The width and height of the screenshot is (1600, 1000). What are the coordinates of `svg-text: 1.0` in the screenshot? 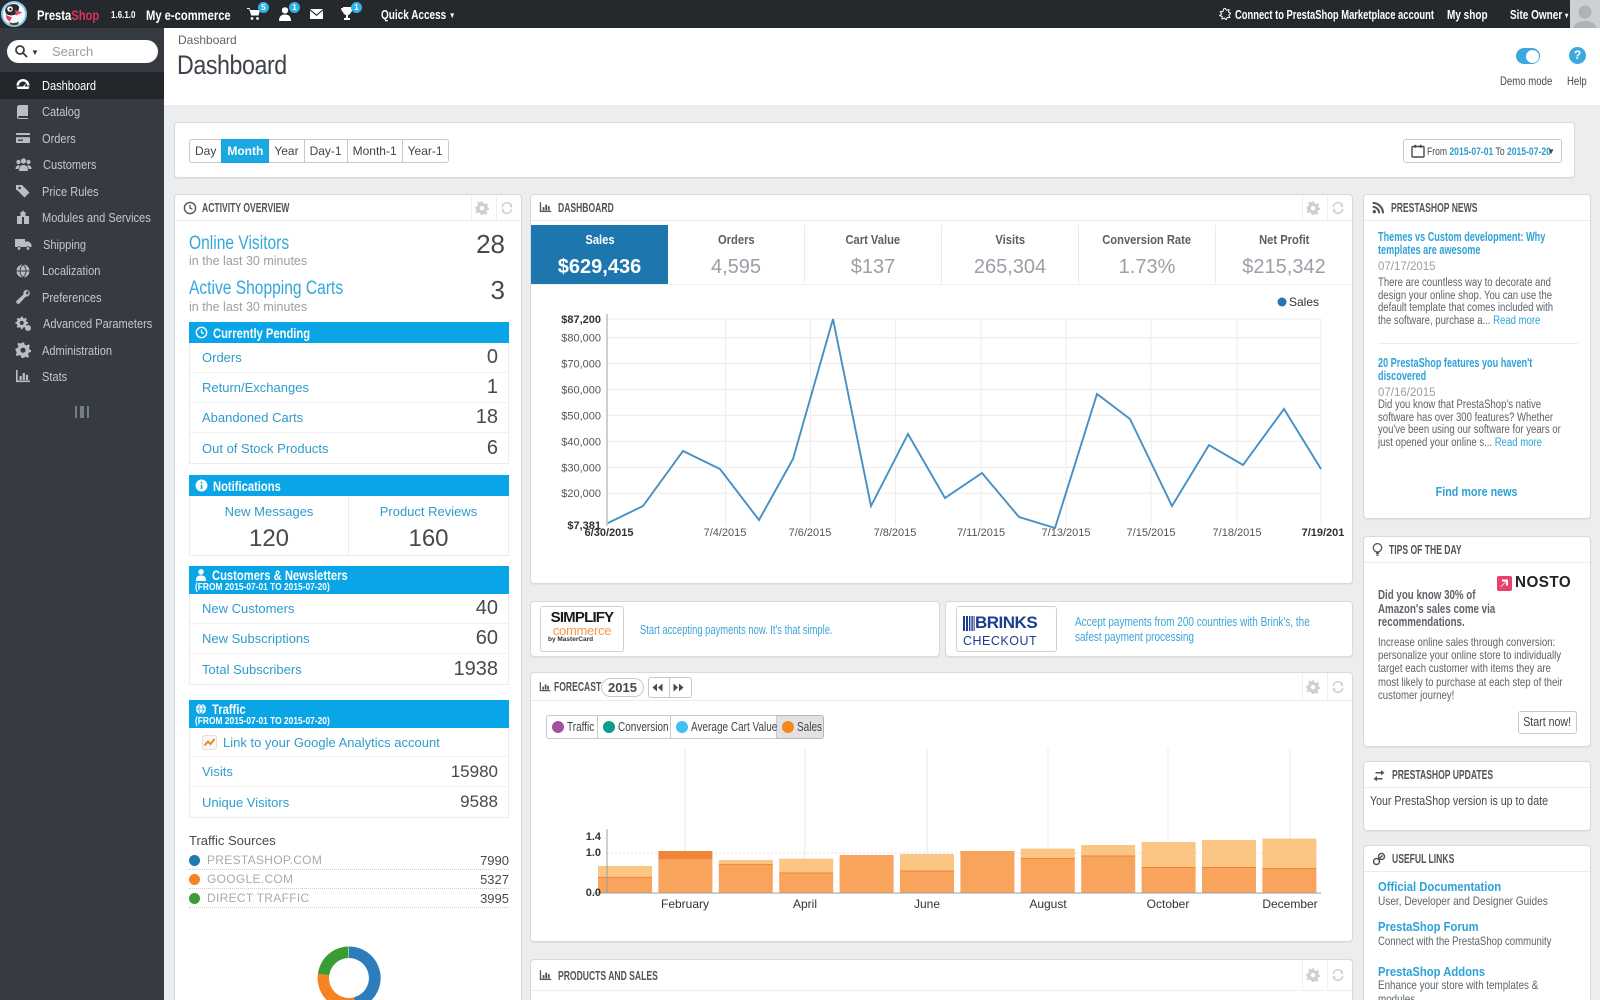 It's located at (593, 853).